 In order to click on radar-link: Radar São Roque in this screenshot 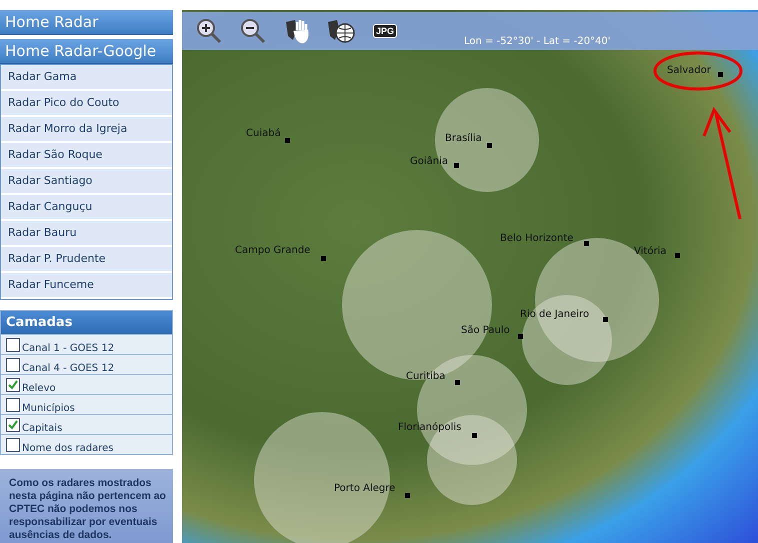, I will do `click(86, 156)`.